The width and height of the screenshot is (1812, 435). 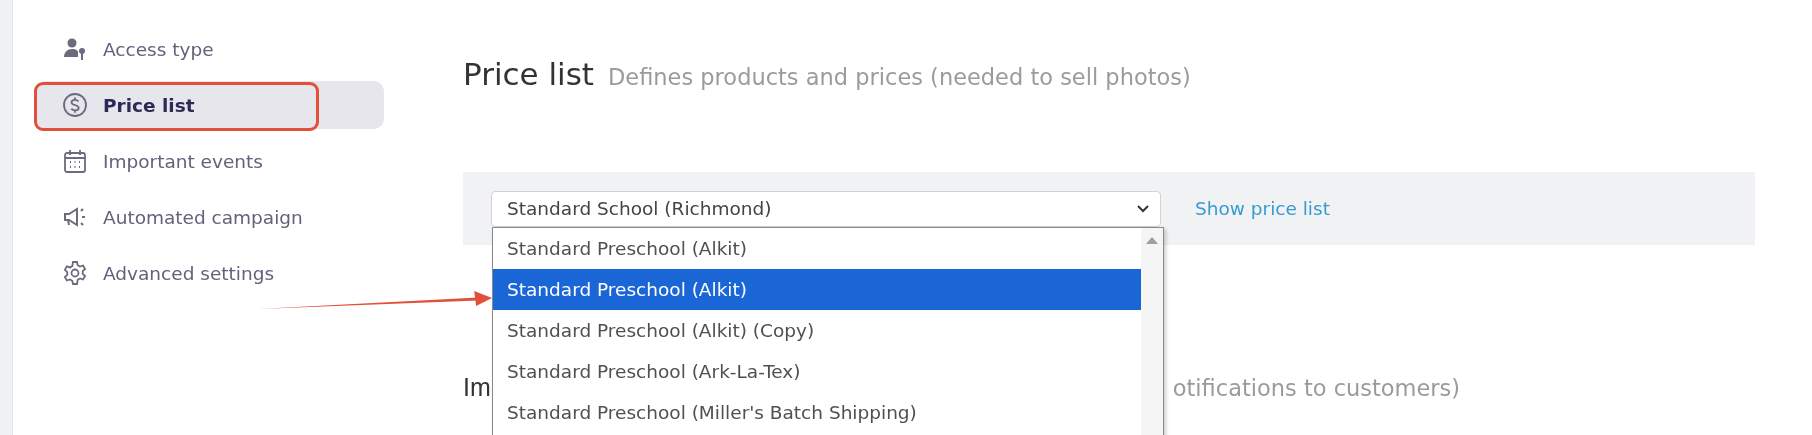 I want to click on section-title: Price list, so click(x=528, y=74).